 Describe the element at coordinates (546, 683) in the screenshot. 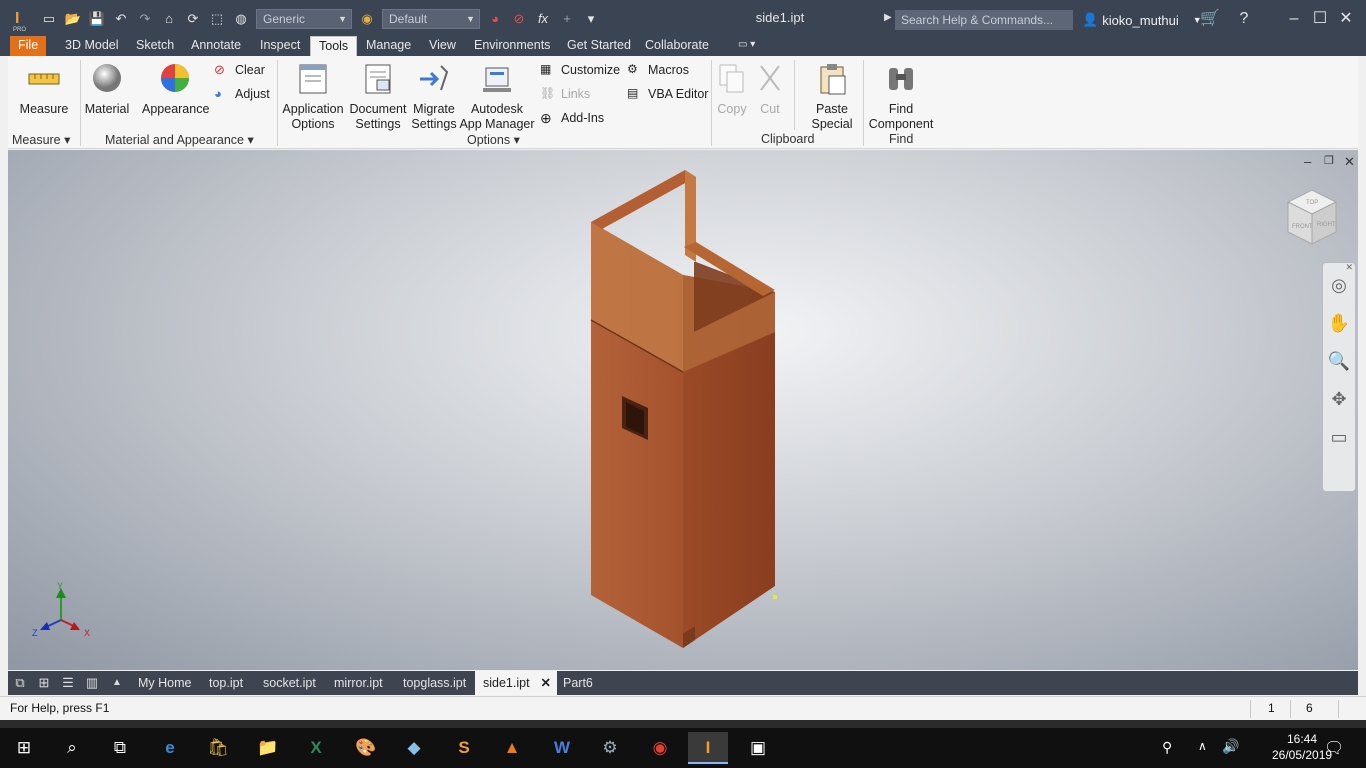

I see `close-tab-icon: ✕` at that location.